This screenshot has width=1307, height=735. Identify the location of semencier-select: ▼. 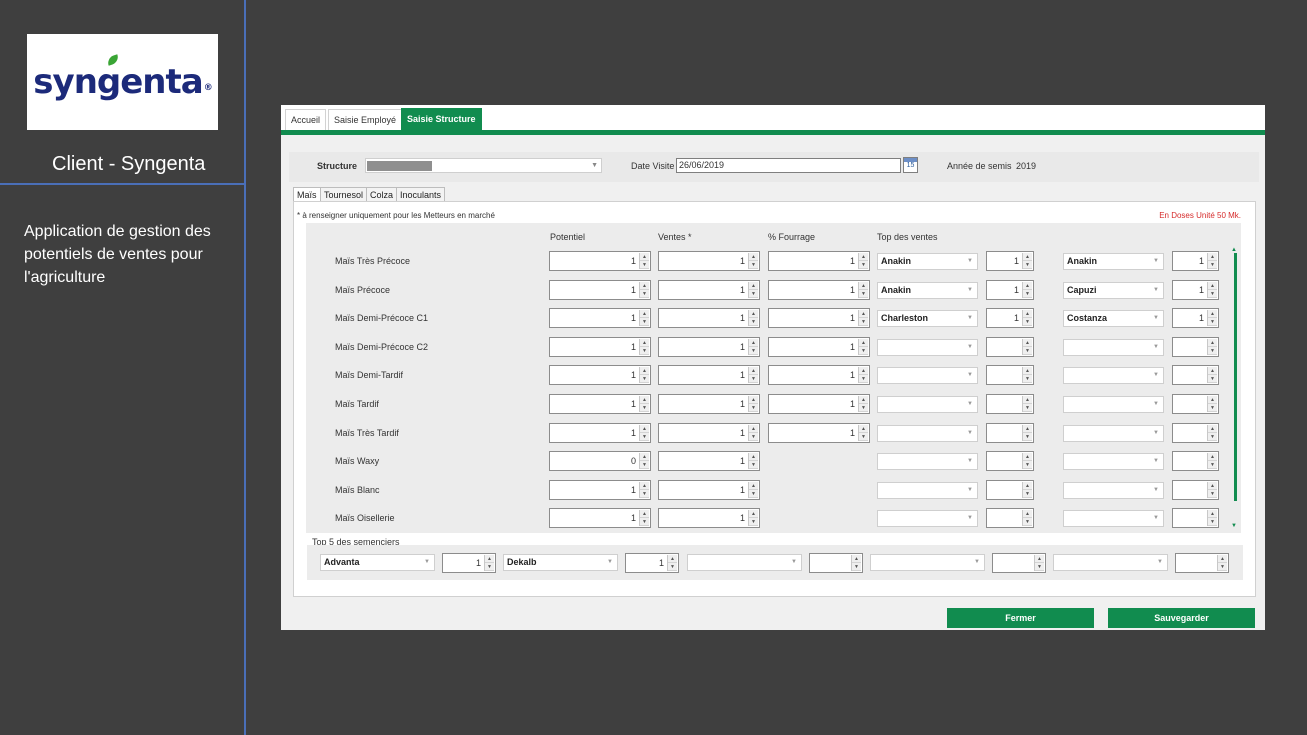
(1110, 562).